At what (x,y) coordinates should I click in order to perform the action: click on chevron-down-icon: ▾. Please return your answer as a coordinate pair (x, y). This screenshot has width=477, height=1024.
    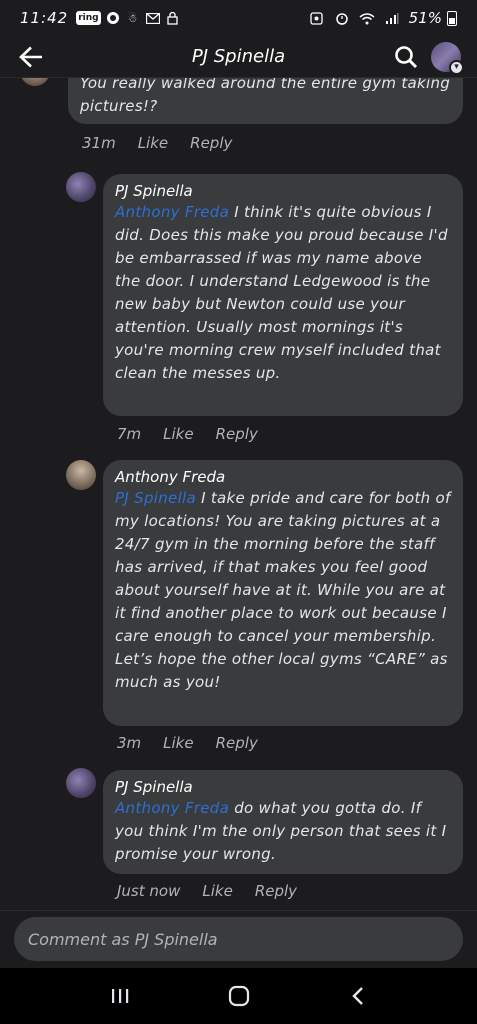
    Looking at the image, I should click on (456, 67).